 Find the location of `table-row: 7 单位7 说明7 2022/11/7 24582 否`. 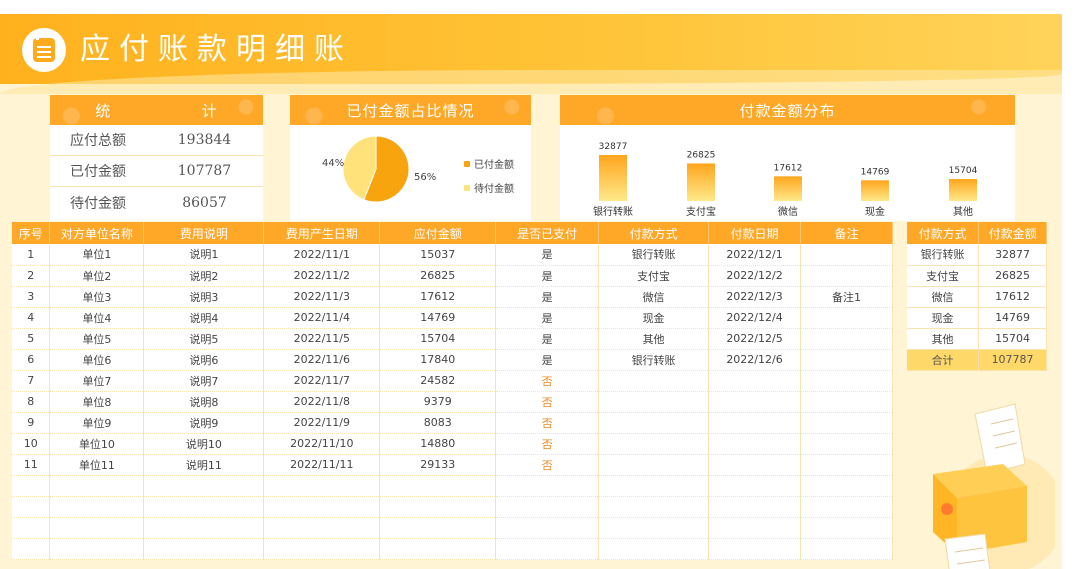

table-row: 7 单位7 说明7 2022/11/7 24582 否 is located at coordinates (452, 381).